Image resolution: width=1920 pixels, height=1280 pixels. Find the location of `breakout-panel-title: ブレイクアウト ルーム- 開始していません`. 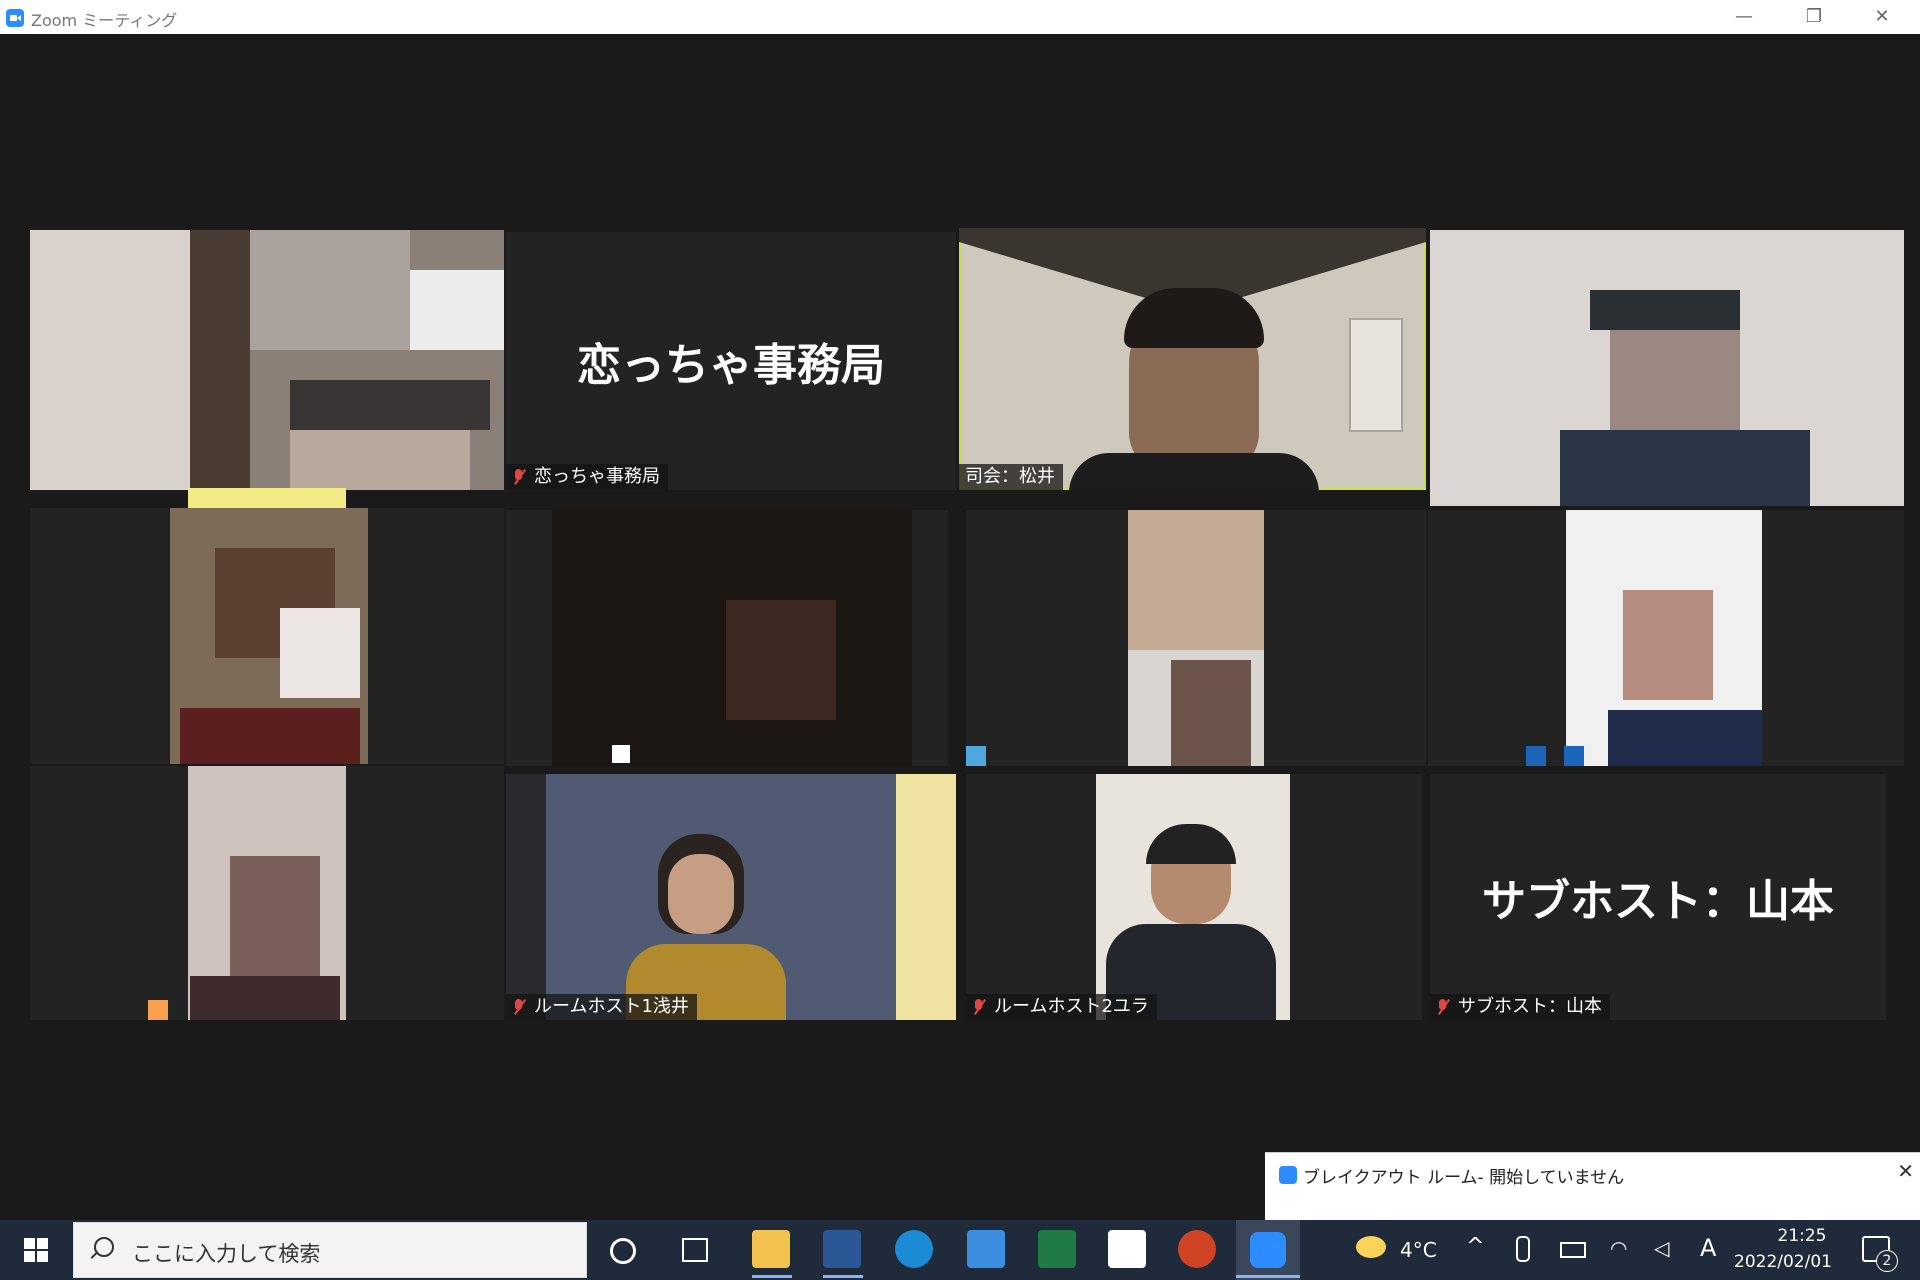

breakout-panel-title: ブレイクアウト ルーム- 開始していません is located at coordinates (1464, 1178).